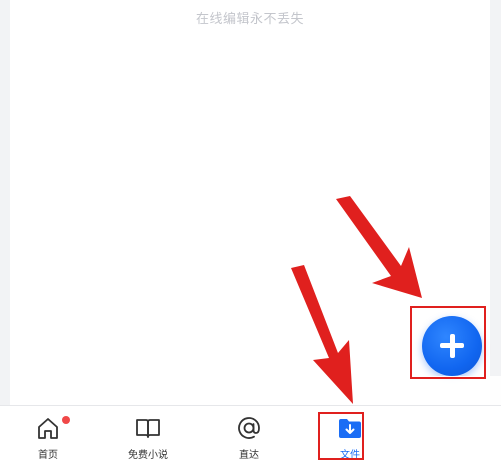 The width and height of the screenshot is (501, 460). Describe the element at coordinates (48, 428) in the screenshot. I see `home-icon` at that location.